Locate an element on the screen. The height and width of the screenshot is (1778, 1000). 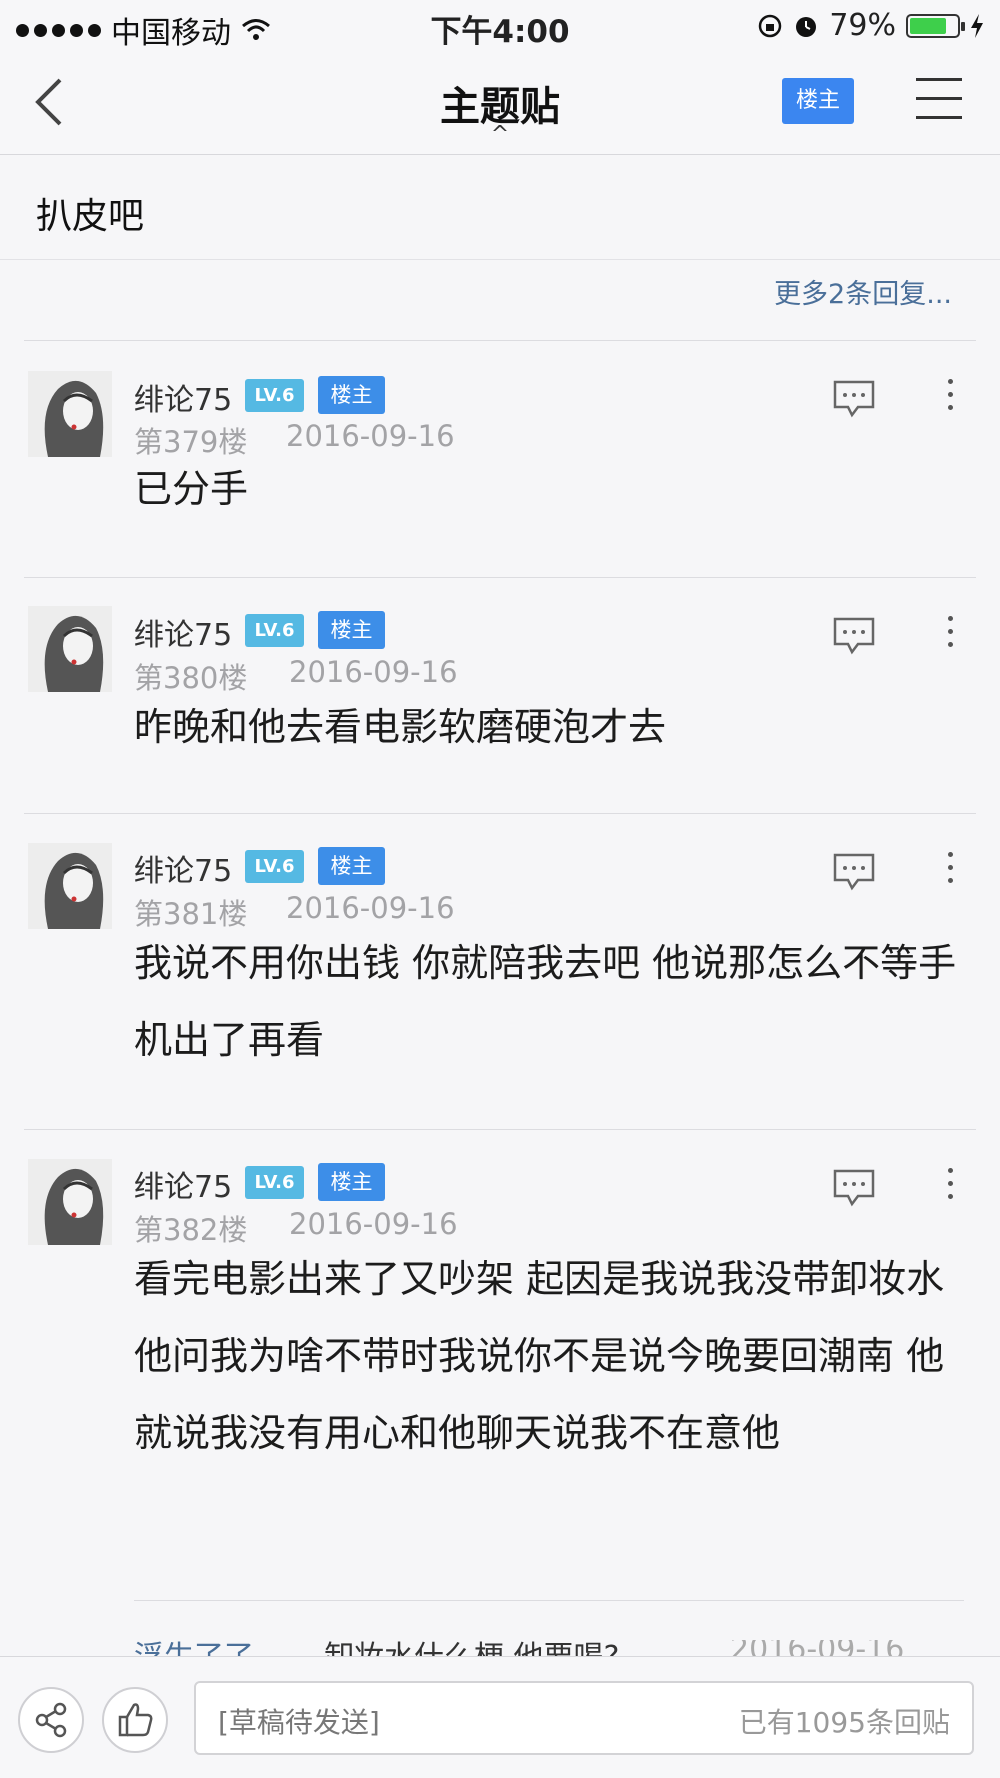
forum-name-link: 扒皮吧 is located at coordinates (90, 213).